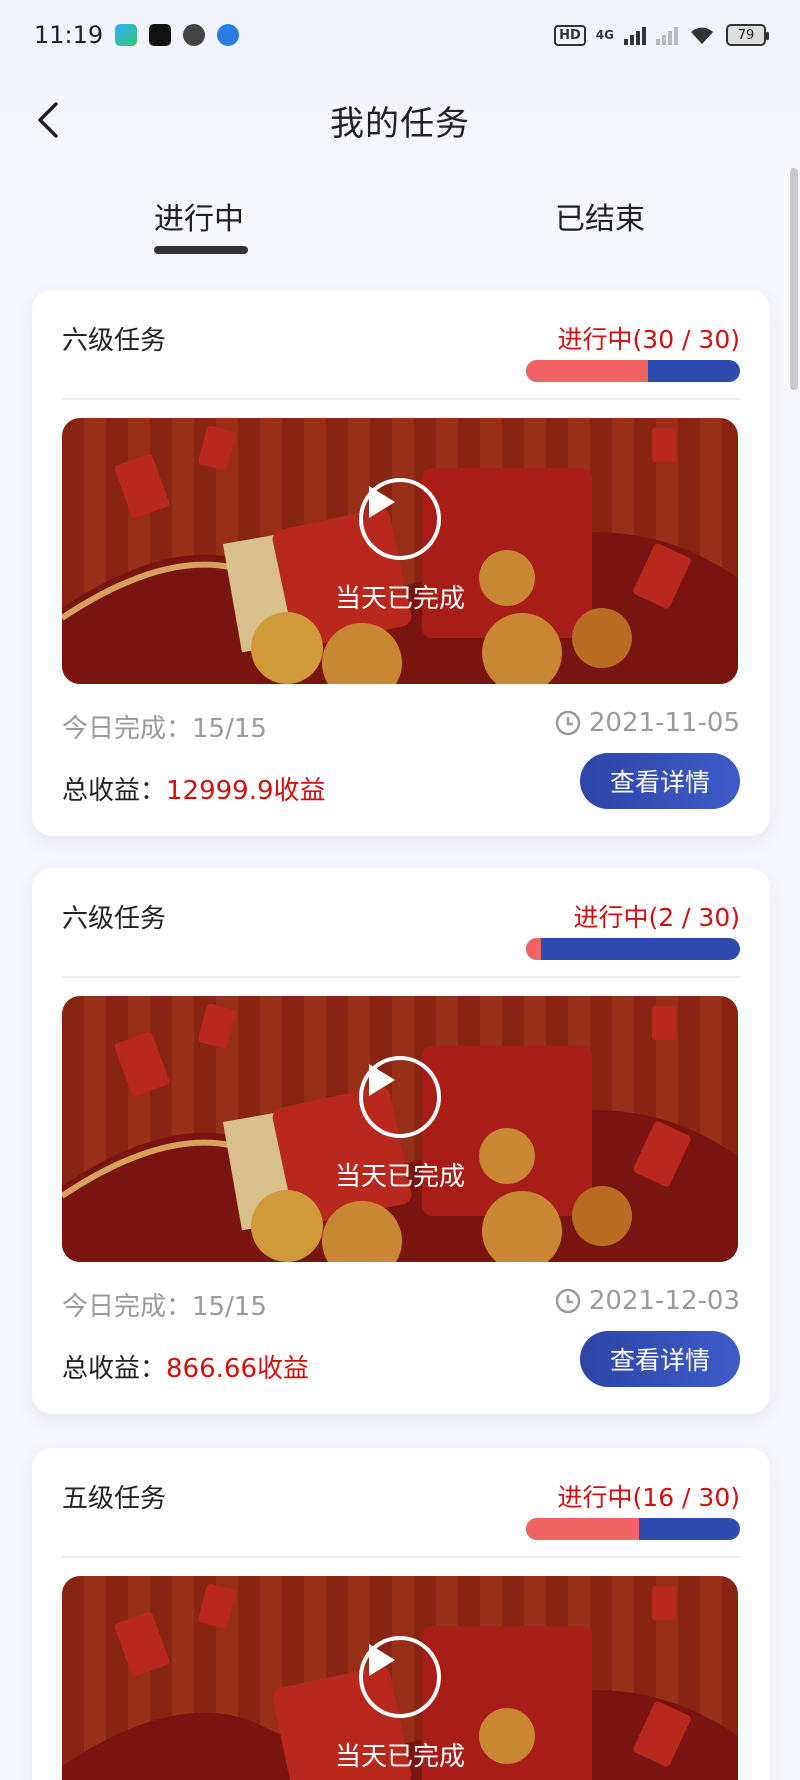  I want to click on battery-icon: 79, so click(747, 35).